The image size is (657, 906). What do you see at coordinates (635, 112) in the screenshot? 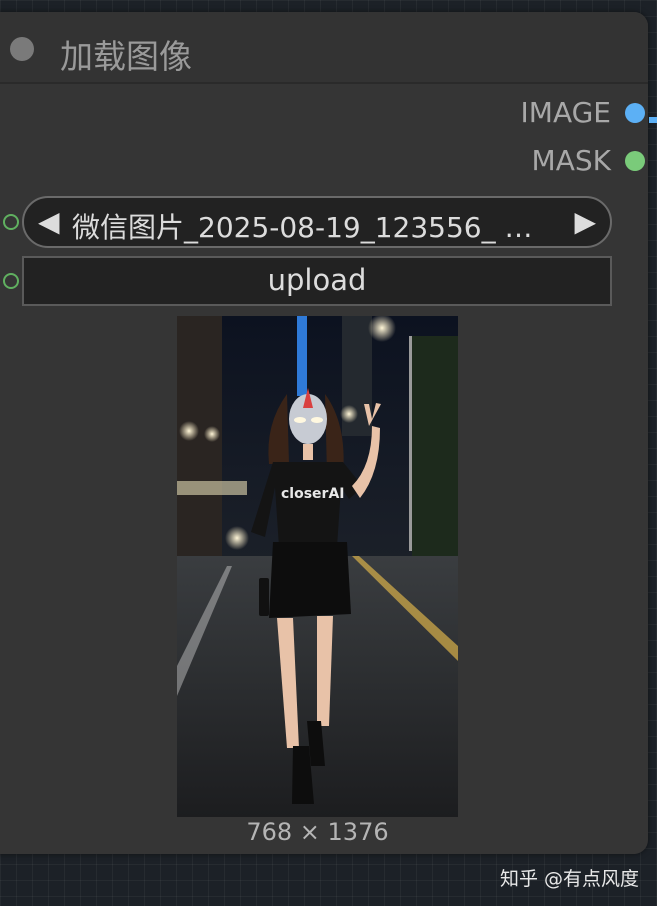
I see `output-image-dot` at bounding box center [635, 112].